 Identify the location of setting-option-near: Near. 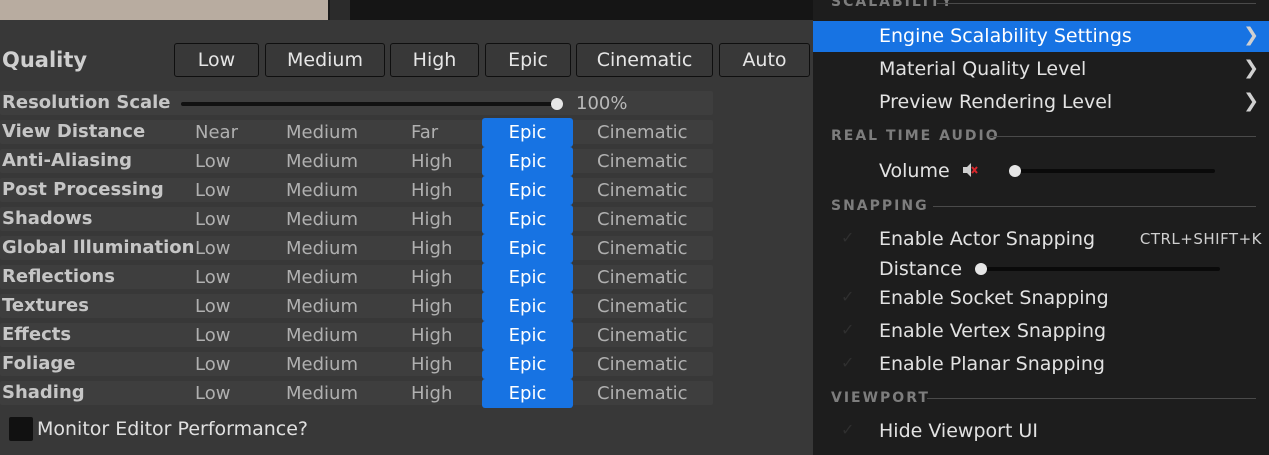
(216, 132).